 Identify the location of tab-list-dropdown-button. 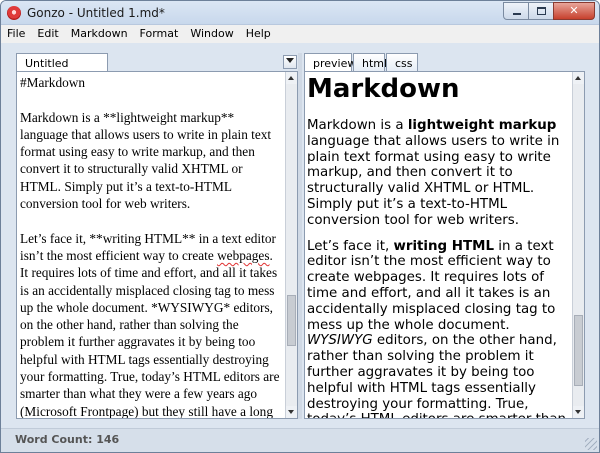
(290, 62).